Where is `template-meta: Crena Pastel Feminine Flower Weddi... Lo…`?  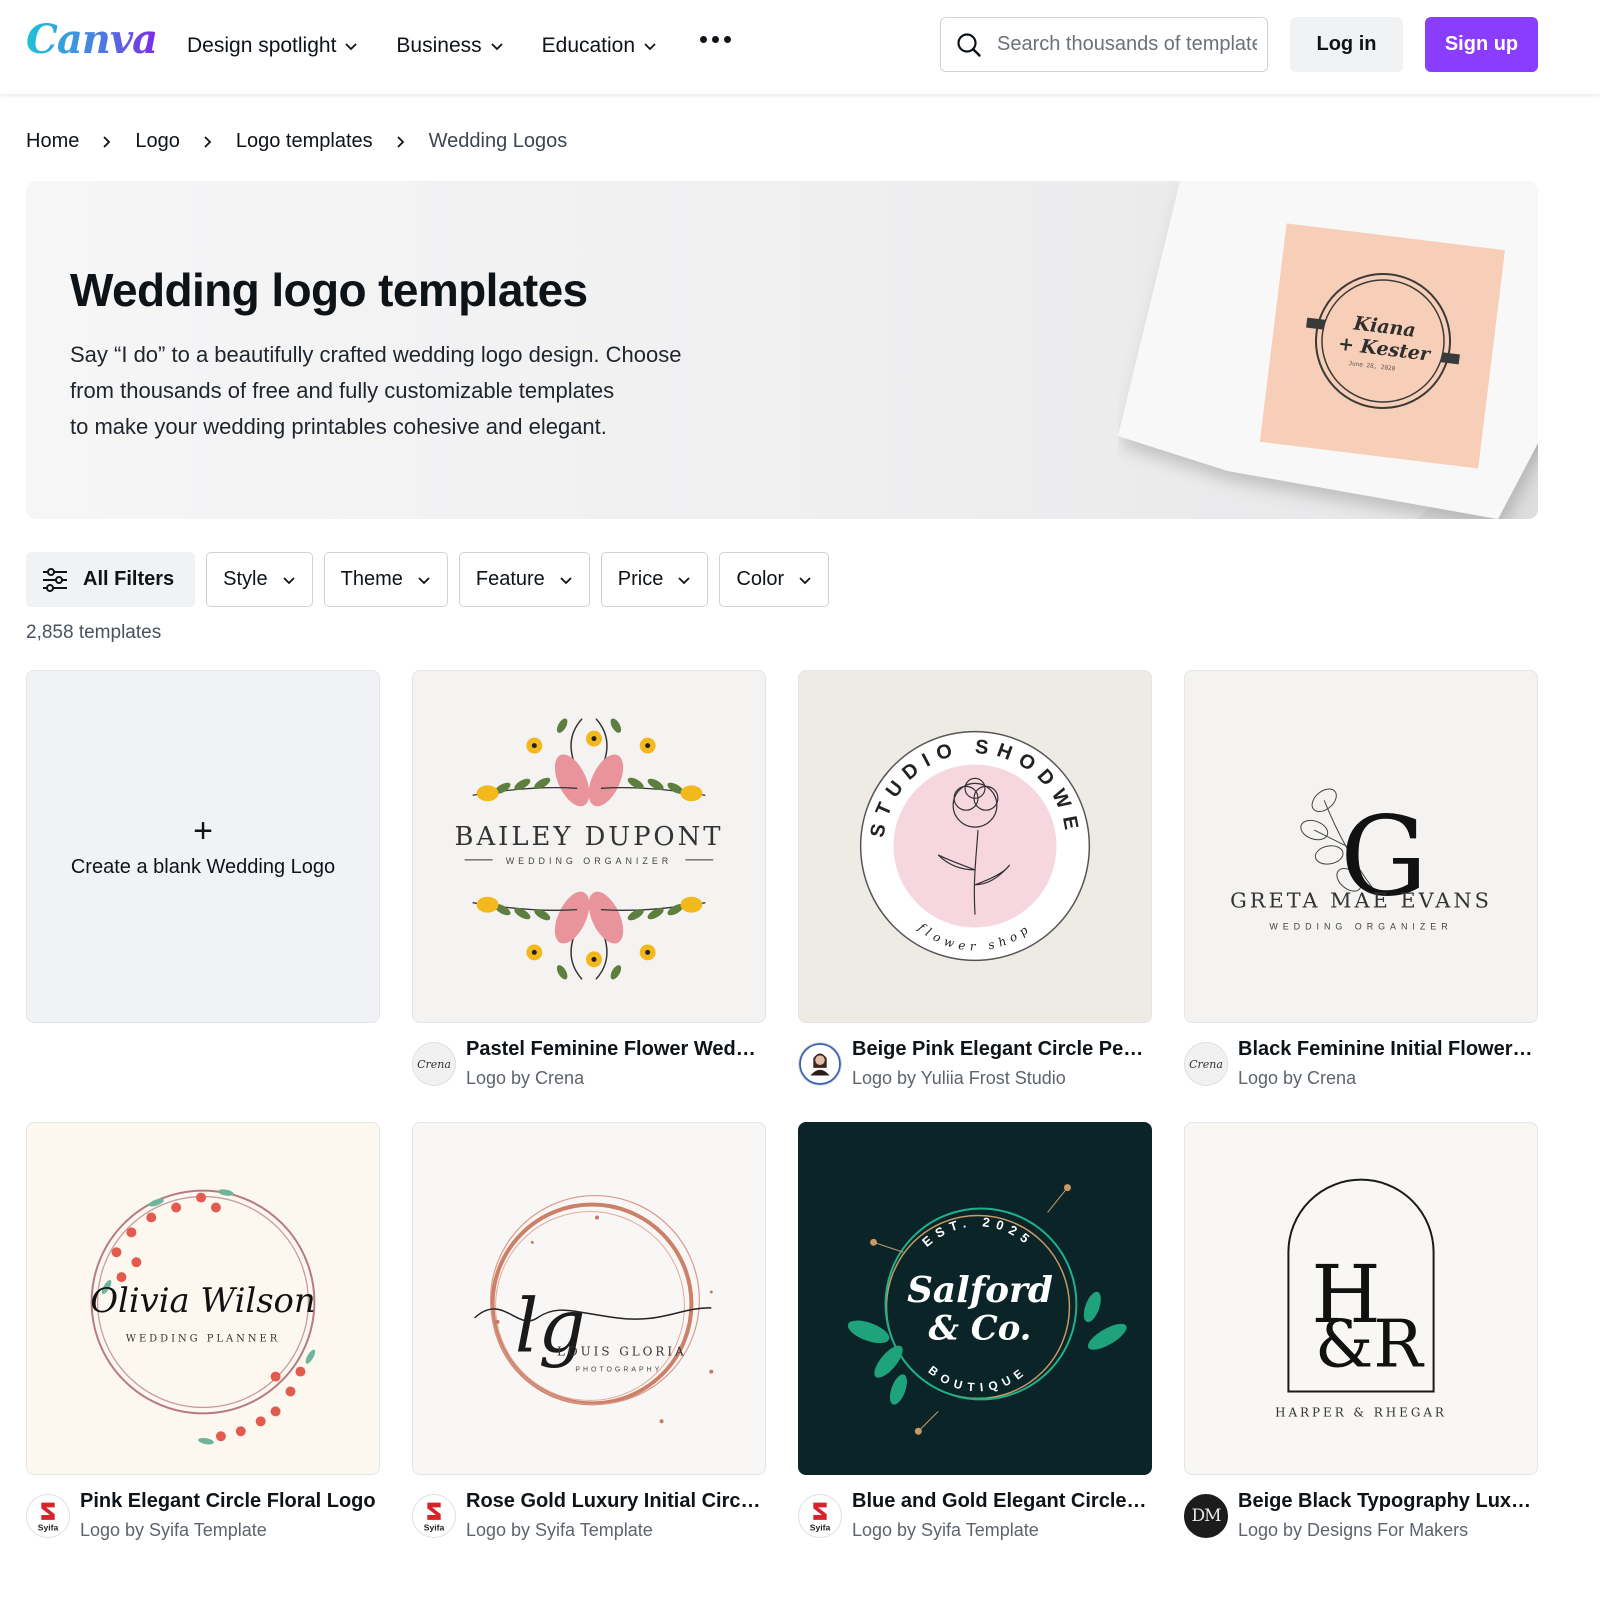 template-meta: Crena Pastel Feminine Flower Weddi... Lo… is located at coordinates (597, 1068).